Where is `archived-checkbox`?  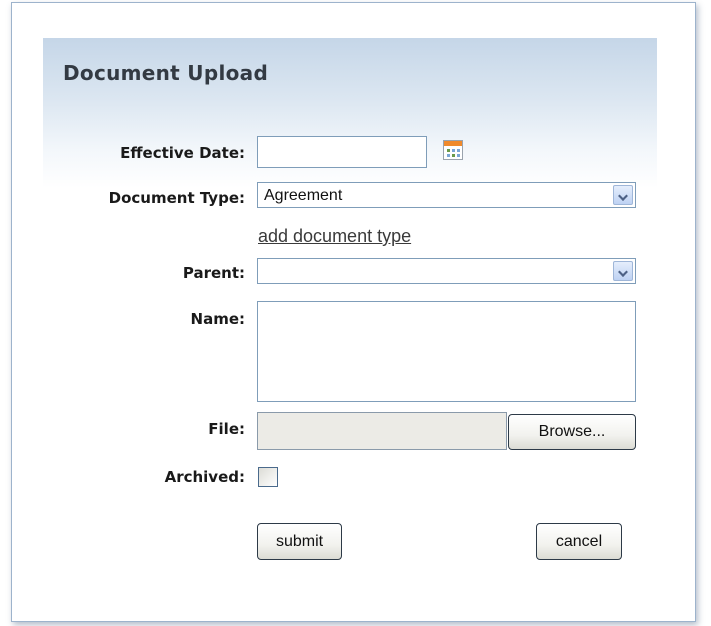
archived-checkbox is located at coordinates (268, 477).